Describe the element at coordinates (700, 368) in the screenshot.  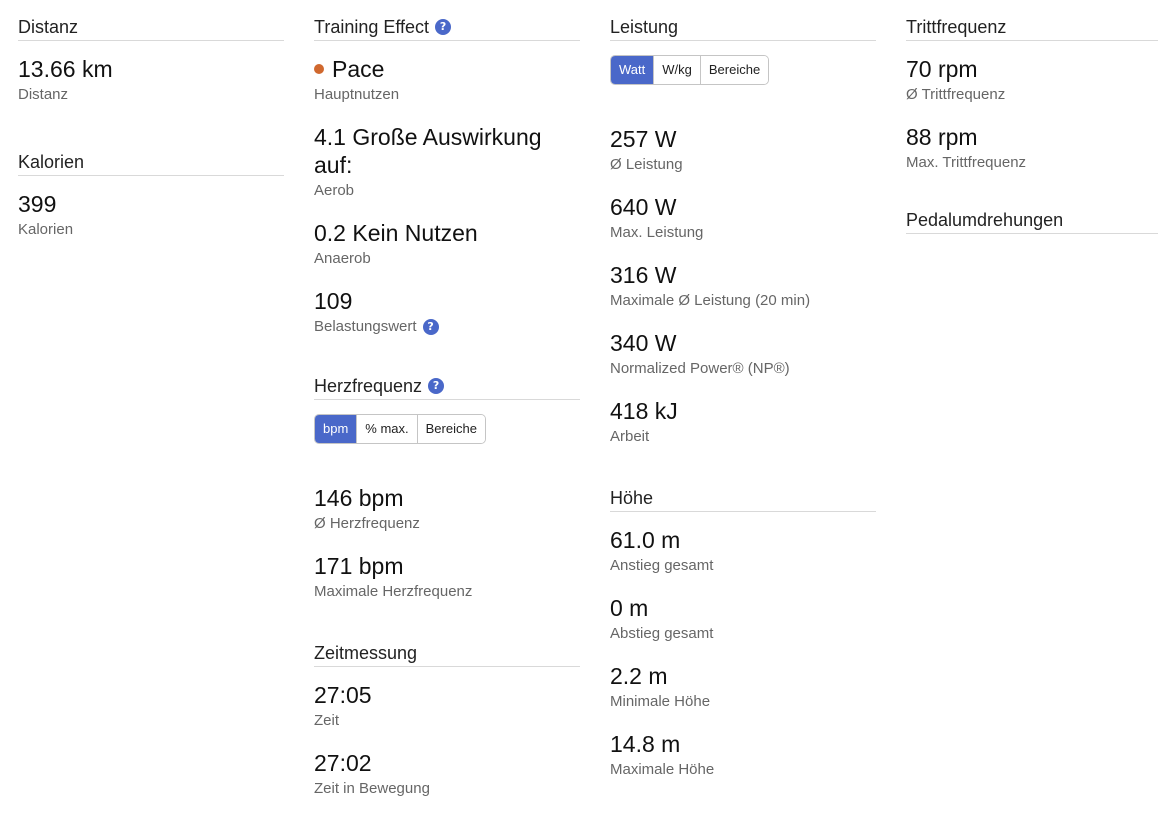
I see `normalized-power-label: Normalized Power® (NP®)` at that location.